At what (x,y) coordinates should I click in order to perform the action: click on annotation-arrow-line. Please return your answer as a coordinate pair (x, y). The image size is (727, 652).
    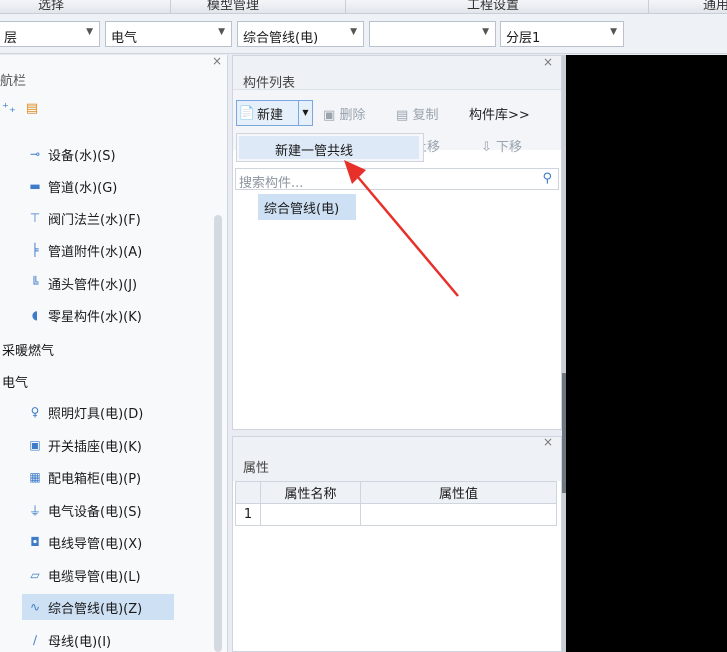
    Looking at the image, I should click on (405, 233).